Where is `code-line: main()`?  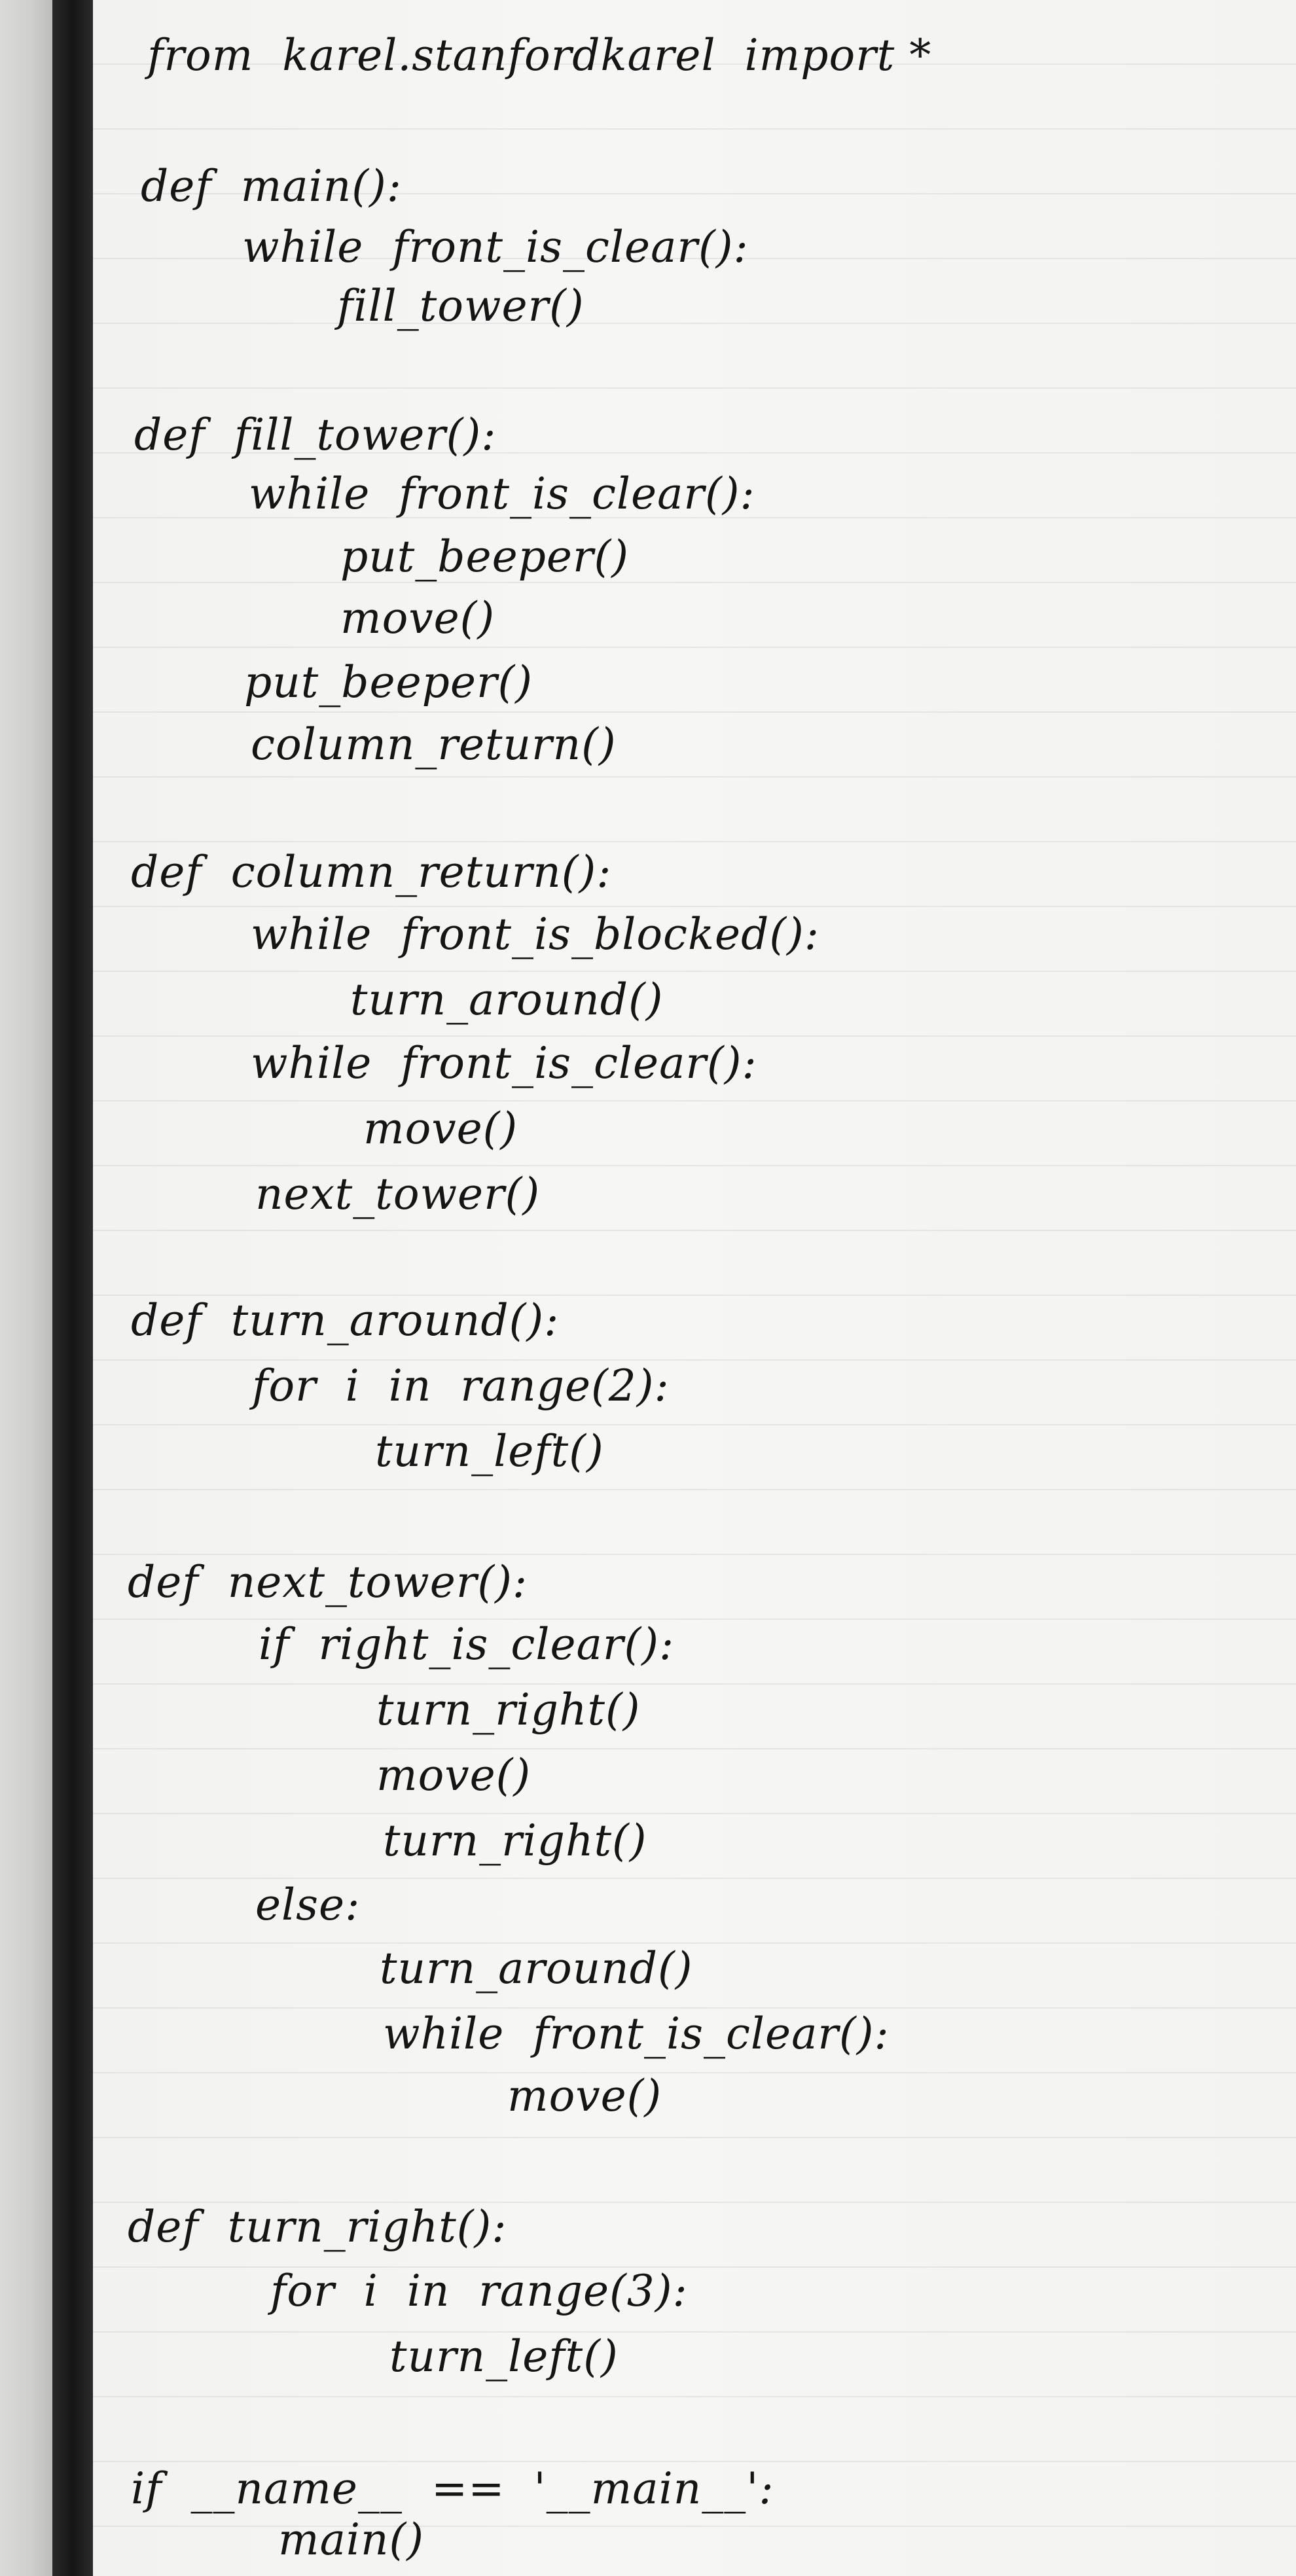 code-line: main() is located at coordinates (351, 2539).